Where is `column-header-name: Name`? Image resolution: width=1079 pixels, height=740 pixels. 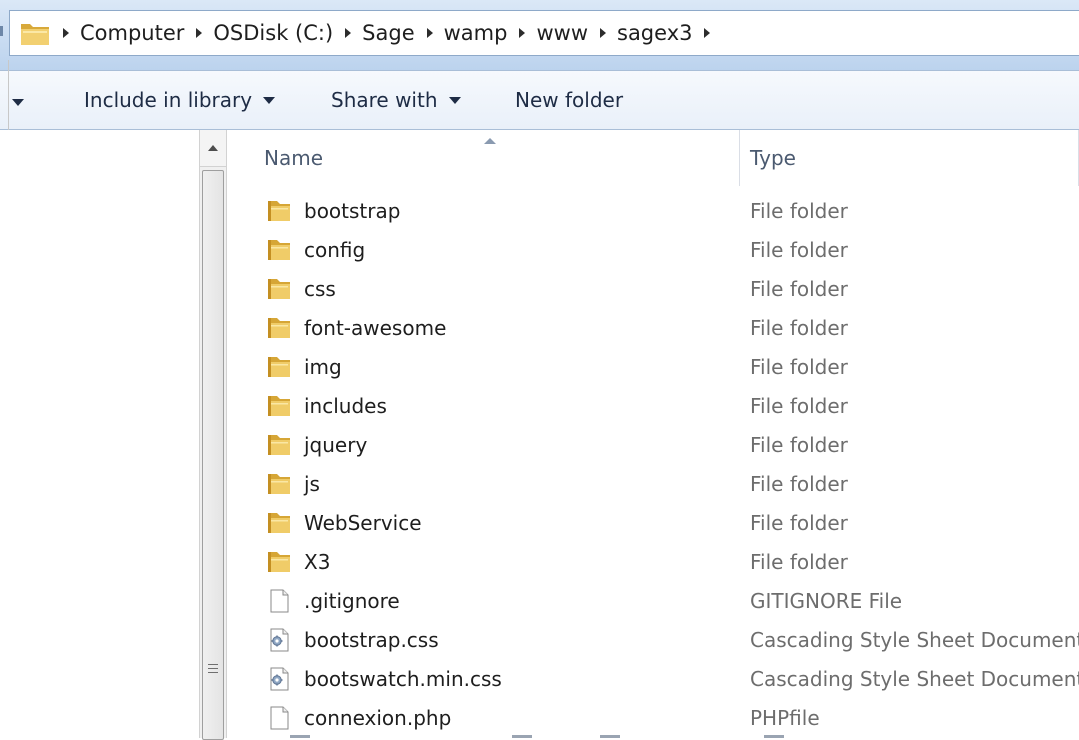 column-header-name: Name is located at coordinates (293, 158).